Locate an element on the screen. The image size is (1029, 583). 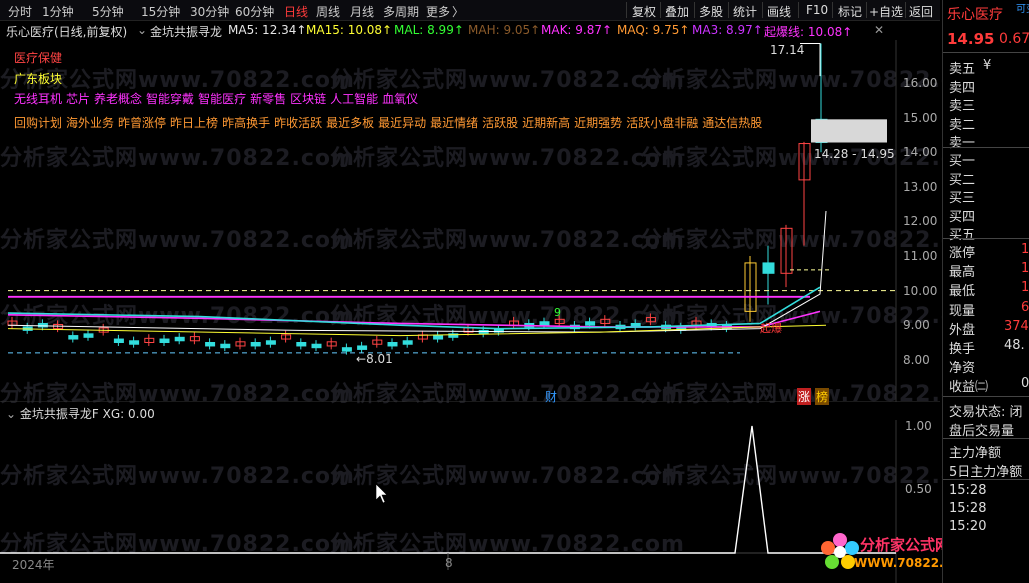
sub-tick-2: 0.50 is located at coordinates (918, 489).